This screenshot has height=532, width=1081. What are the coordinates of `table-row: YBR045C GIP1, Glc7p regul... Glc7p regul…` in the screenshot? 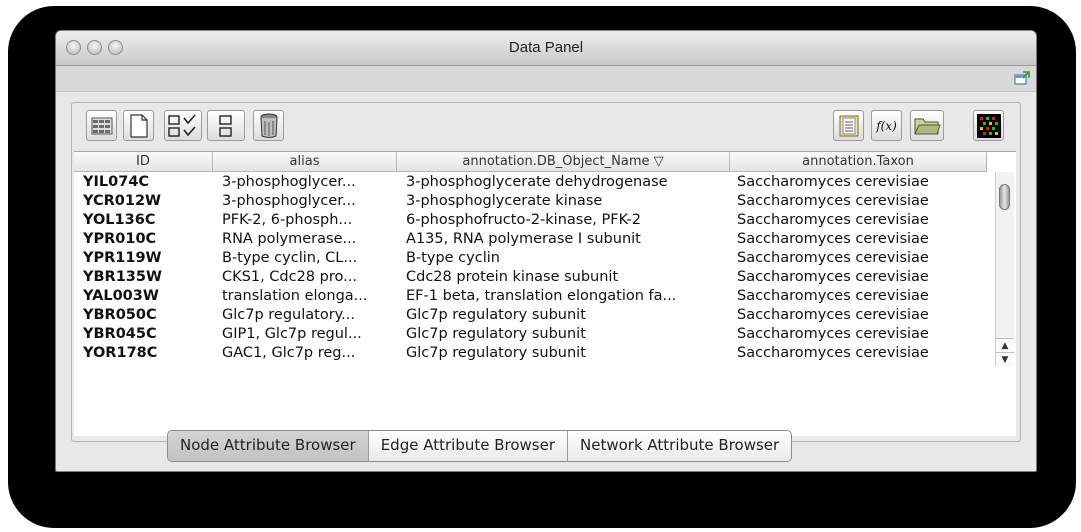 It's located at (534, 334).